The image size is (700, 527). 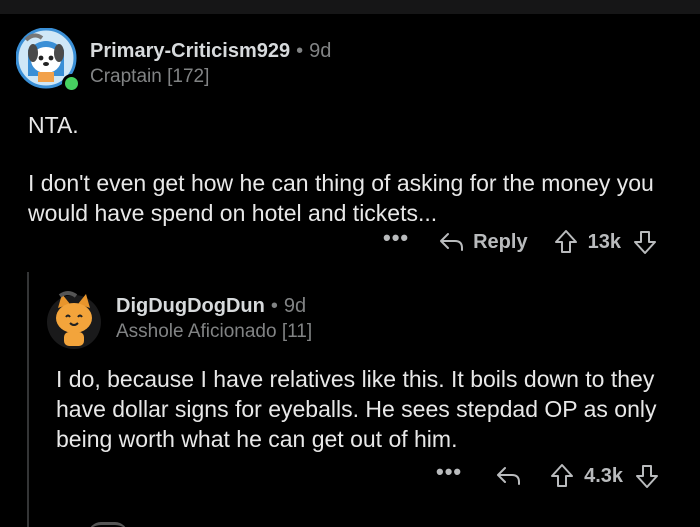 I want to click on comment-actions: ••• Reply 13k, so click(x=520, y=241).